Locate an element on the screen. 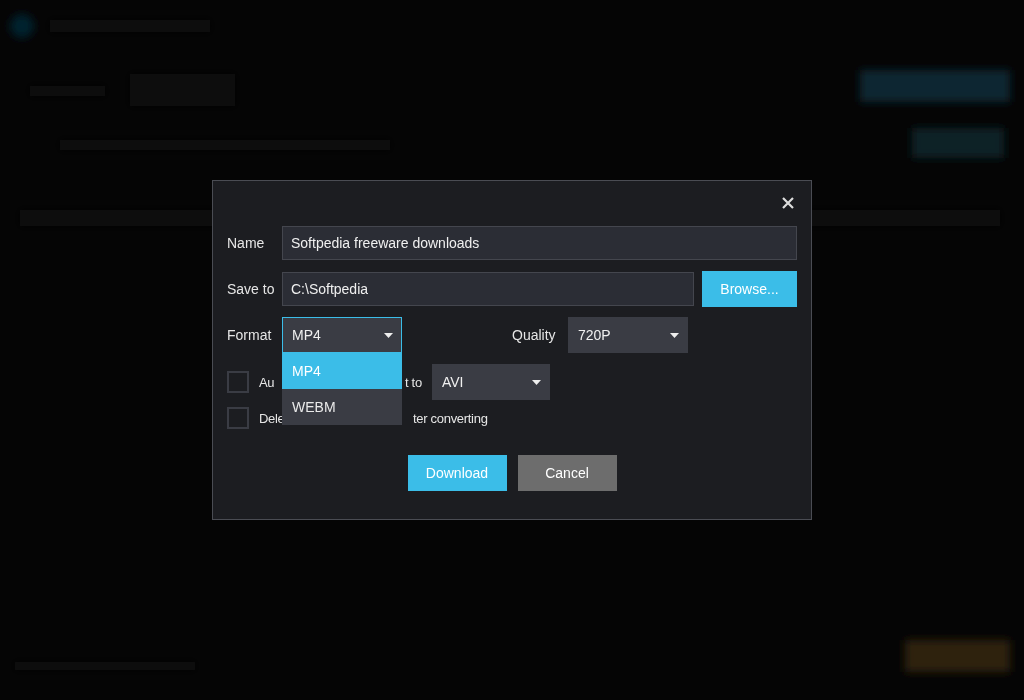 The width and height of the screenshot is (1024, 700). field-label: Save to is located at coordinates (251, 289).